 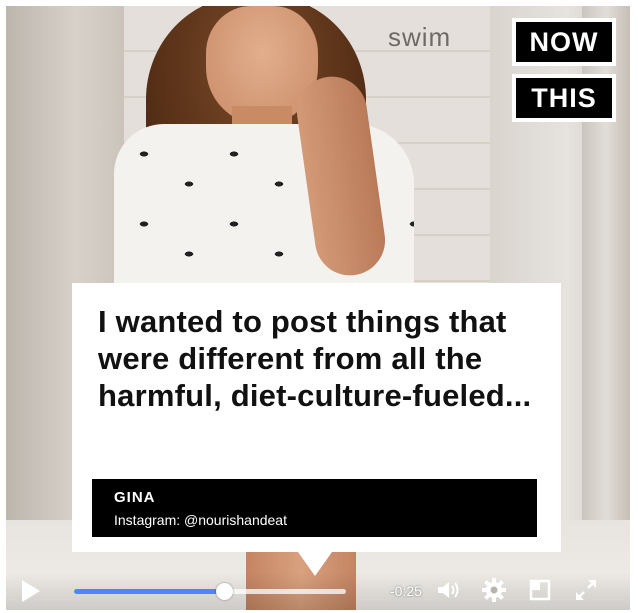 I want to click on attribution-bar: GINA Instagram: @nourishandeat, so click(x=314, y=508).